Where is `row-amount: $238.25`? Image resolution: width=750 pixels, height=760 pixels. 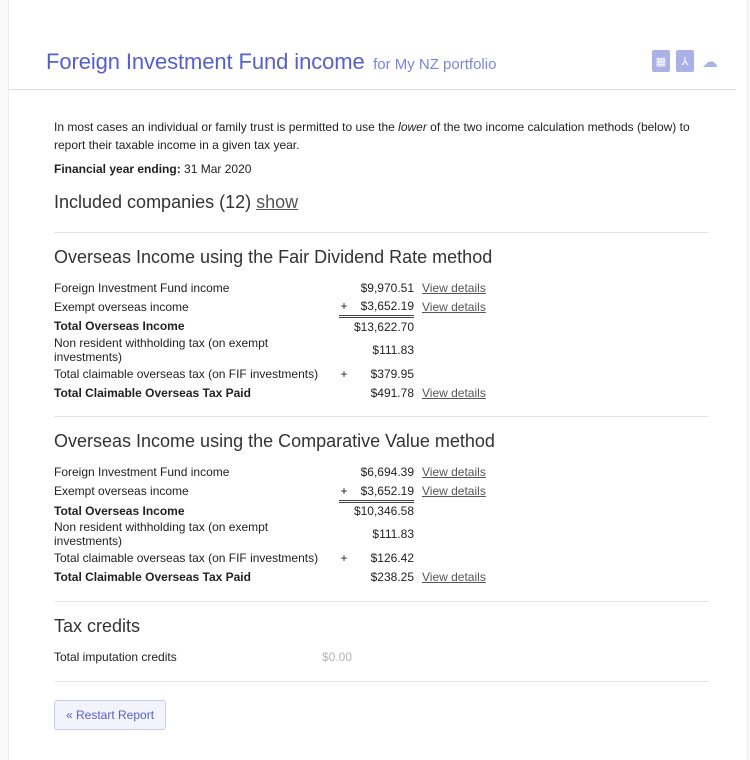 row-amount: $238.25 is located at coordinates (392, 577).